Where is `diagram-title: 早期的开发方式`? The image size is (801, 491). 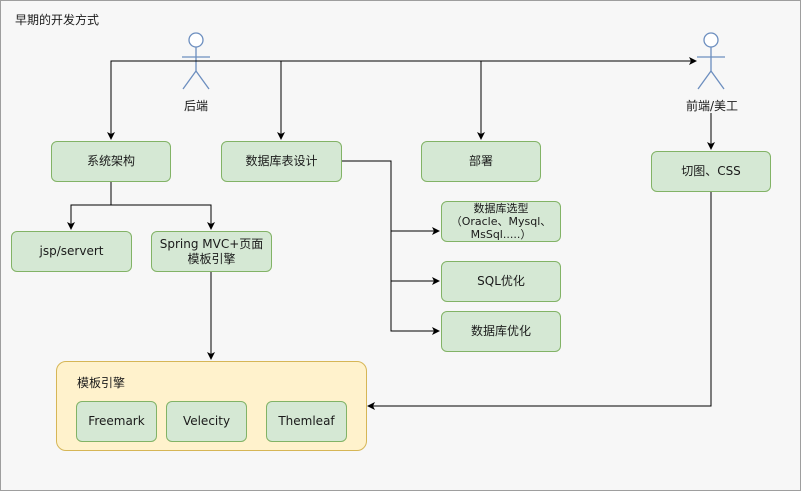
diagram-title: 早期的开发方式 is located at coordinates (57, 20).